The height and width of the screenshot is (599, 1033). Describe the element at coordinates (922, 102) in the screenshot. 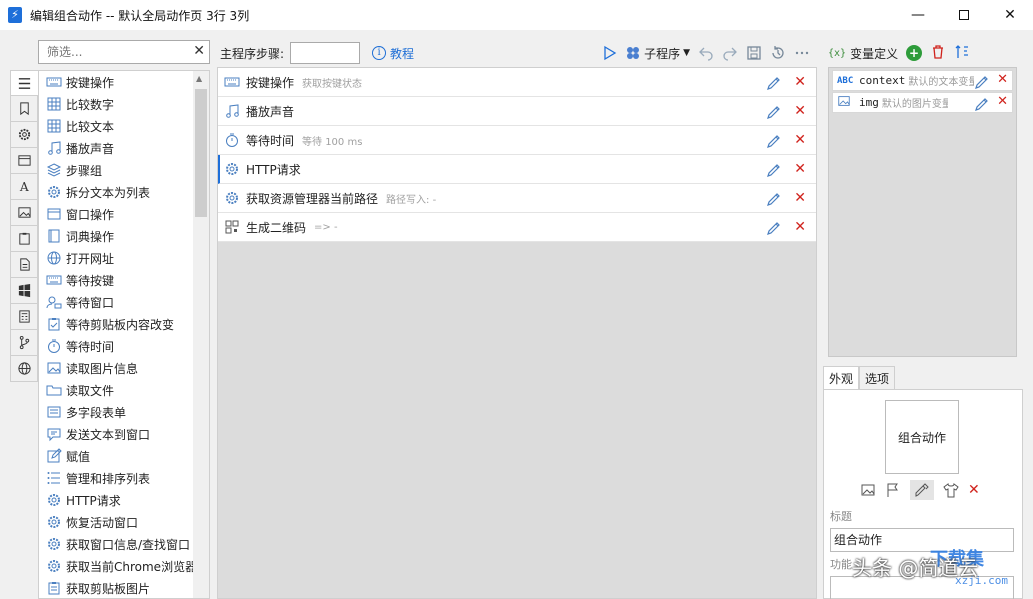

I see `variable-row: img 默认的图片变量 ✕` at that location.